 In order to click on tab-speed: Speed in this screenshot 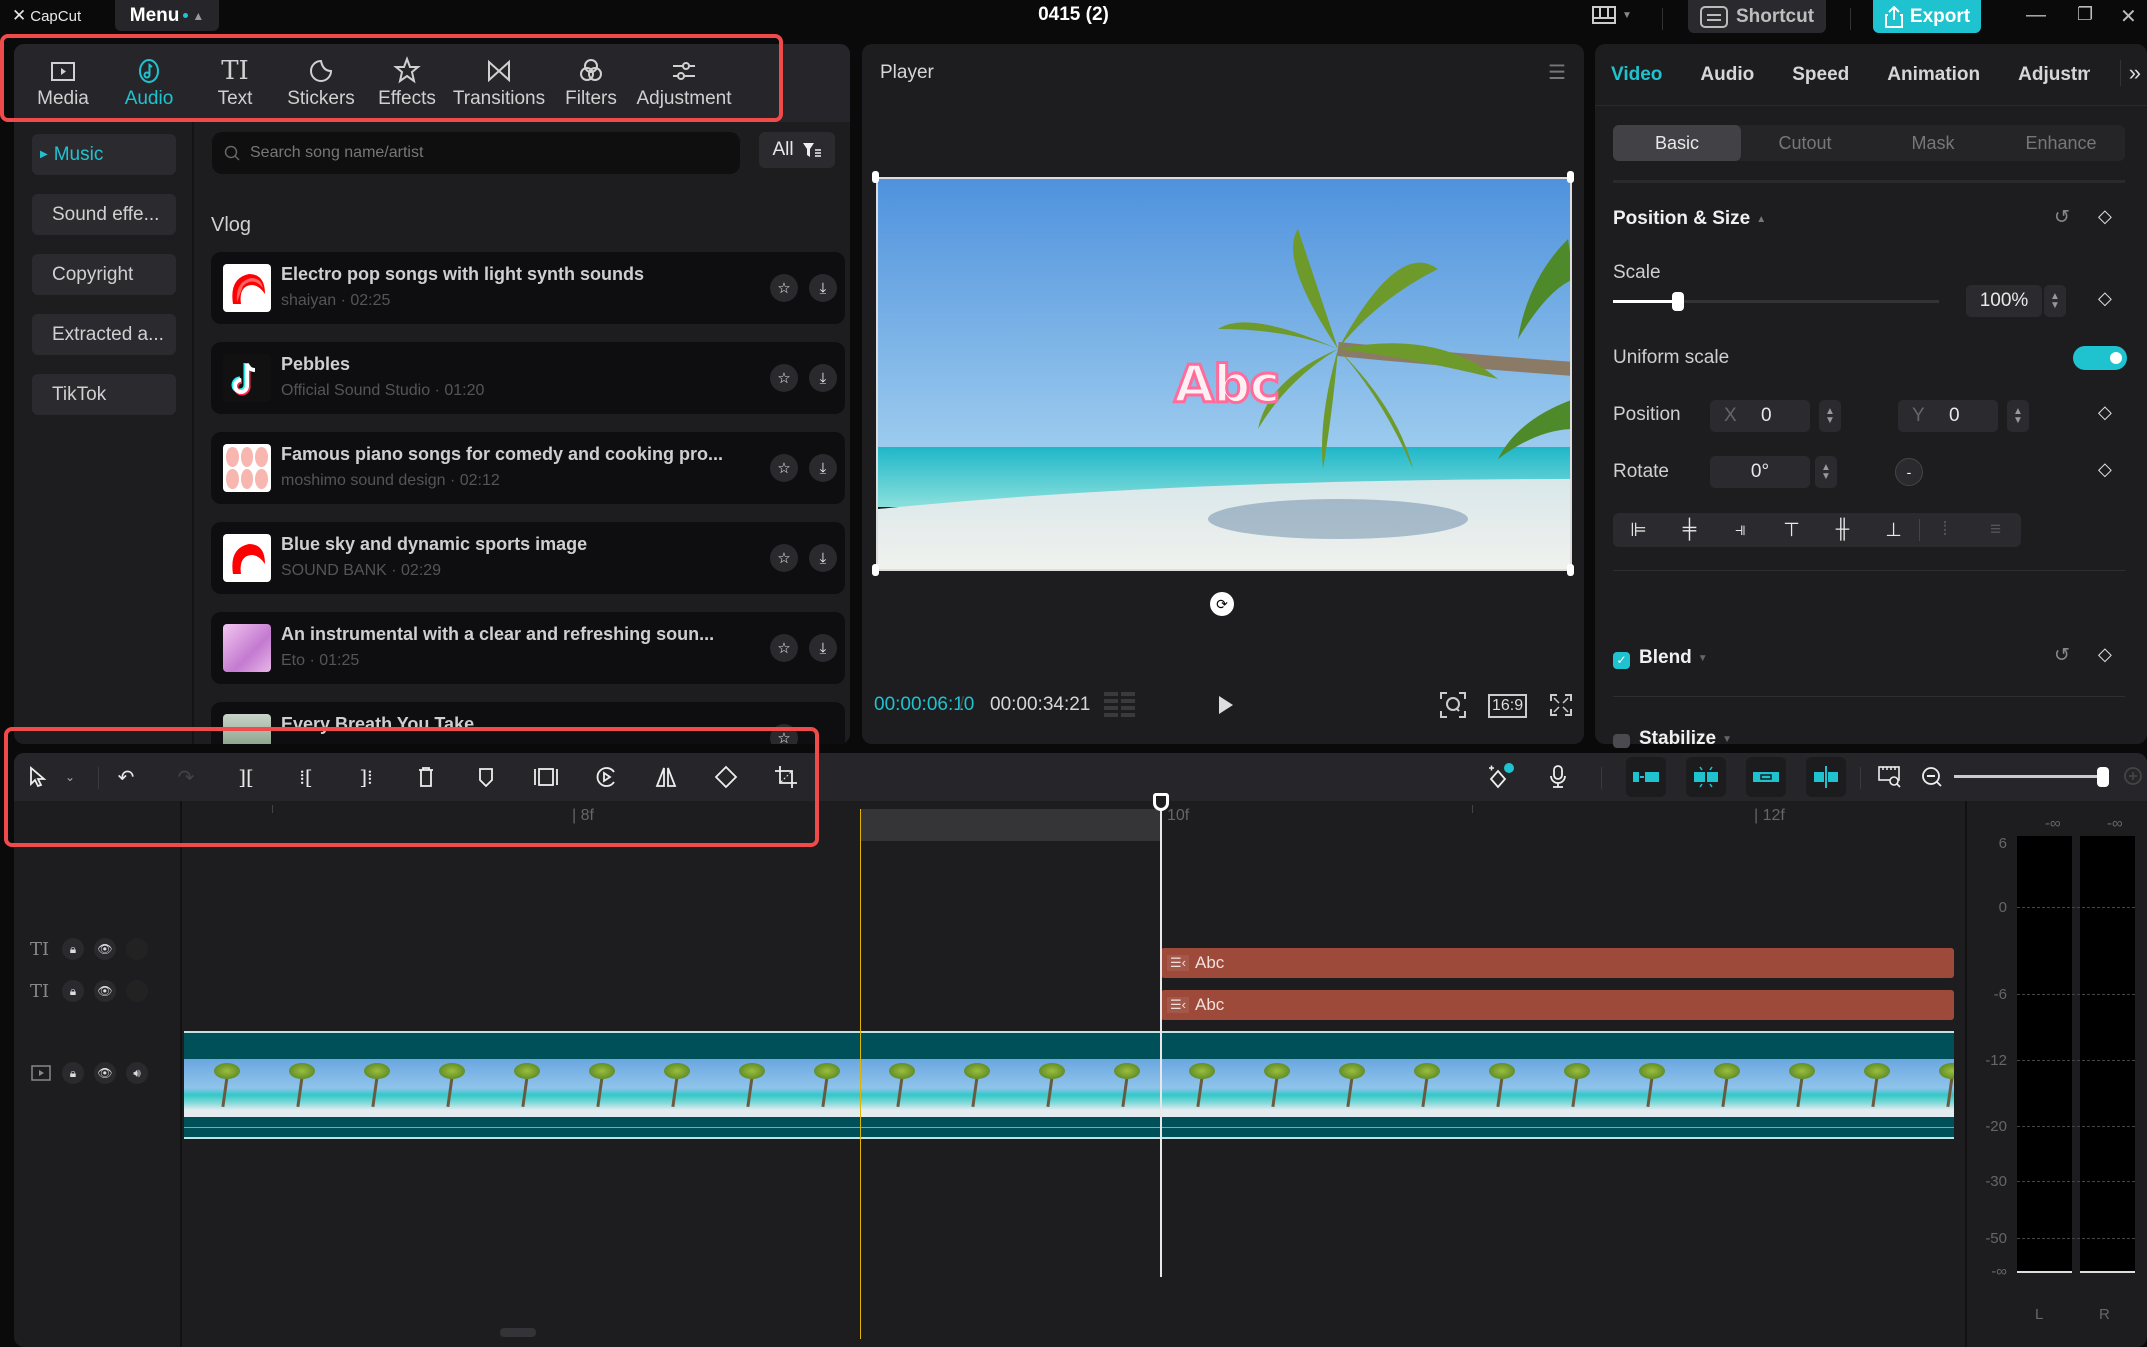, I will do `click(1820, 75)`.